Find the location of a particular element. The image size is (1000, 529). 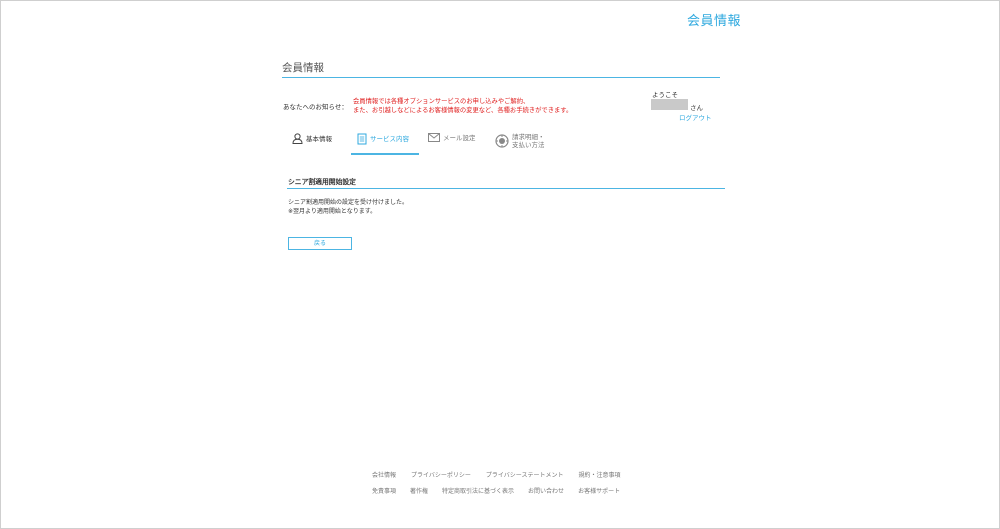

logout-link: ログアウト is located at coordinates (695, 117).